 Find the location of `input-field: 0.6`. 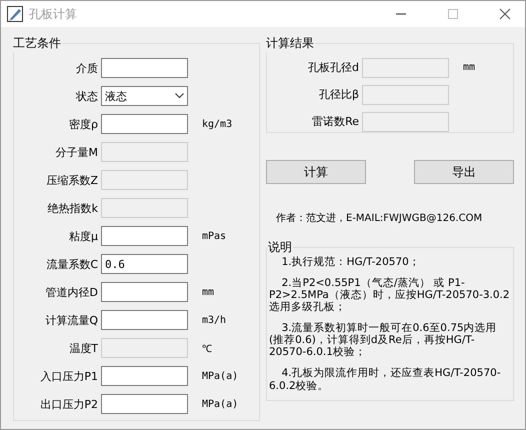

input-field: 0.6 is located at coordinates (144, 264).